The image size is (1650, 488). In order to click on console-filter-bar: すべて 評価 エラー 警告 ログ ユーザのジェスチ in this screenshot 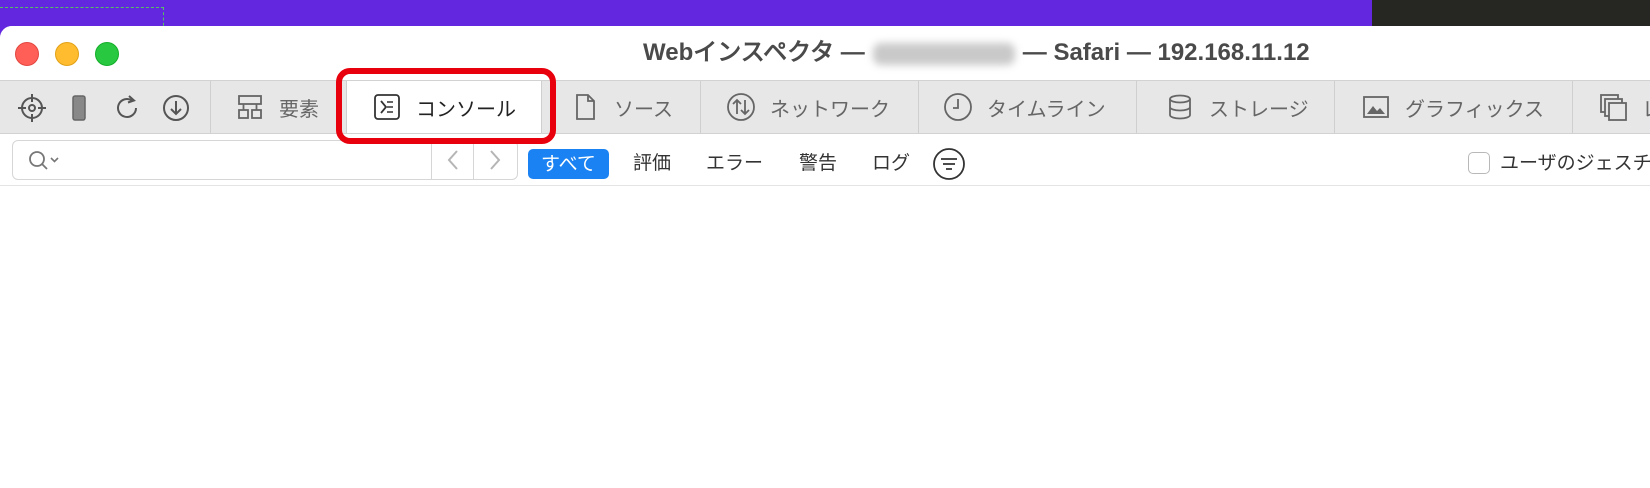, I will do `click(825, 160)`.